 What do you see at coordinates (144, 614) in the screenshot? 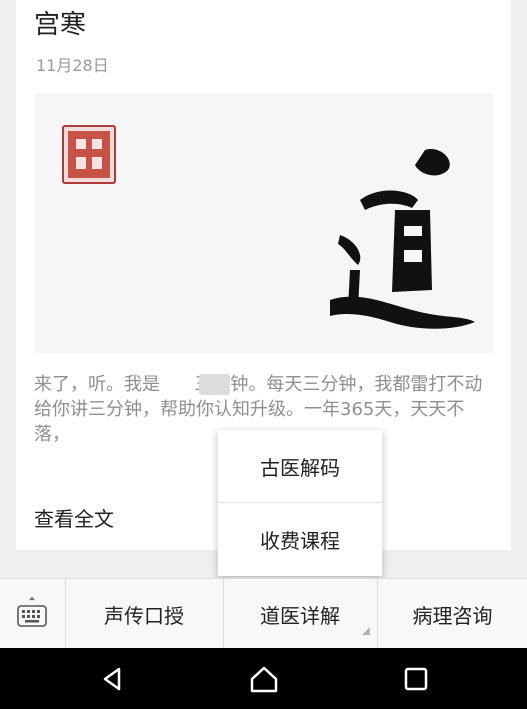
I see `menu-tab-sheng-chuan-kou-shou: 声传口授` at bounding box center [144, 614].